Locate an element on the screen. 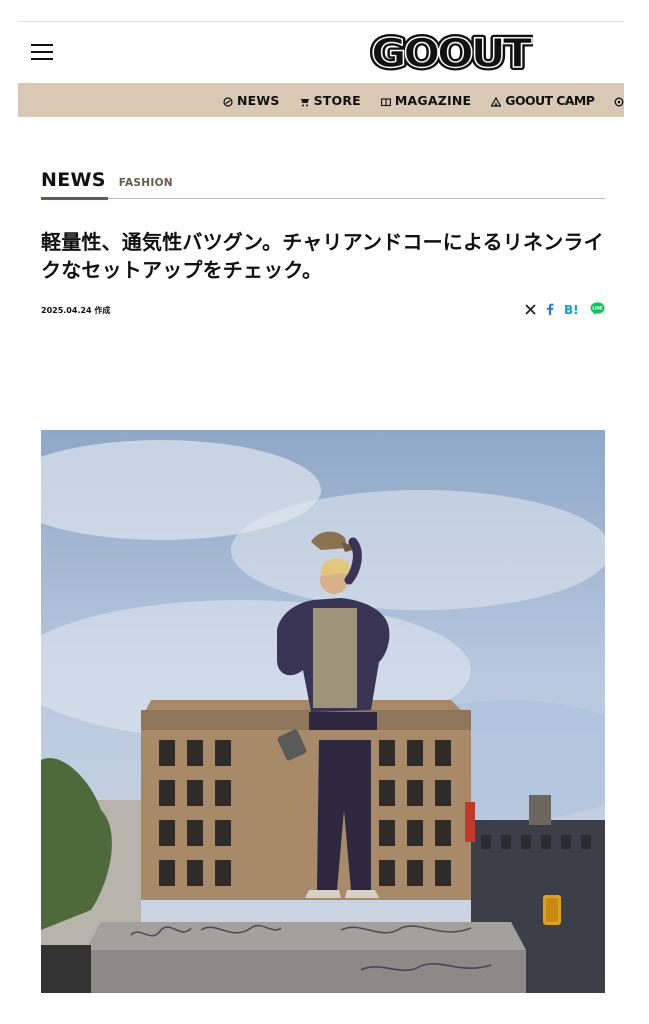  category-divider is located at coordinates (323, 198).